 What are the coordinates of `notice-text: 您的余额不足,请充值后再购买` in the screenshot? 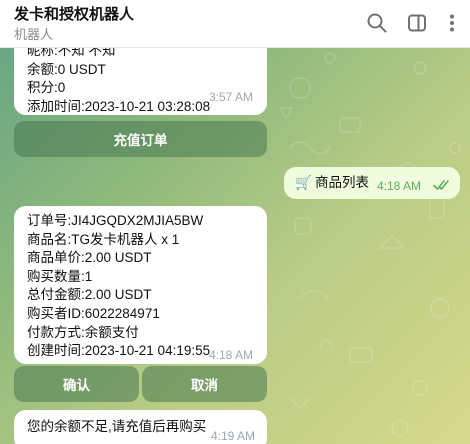 It's located at (117, 426).